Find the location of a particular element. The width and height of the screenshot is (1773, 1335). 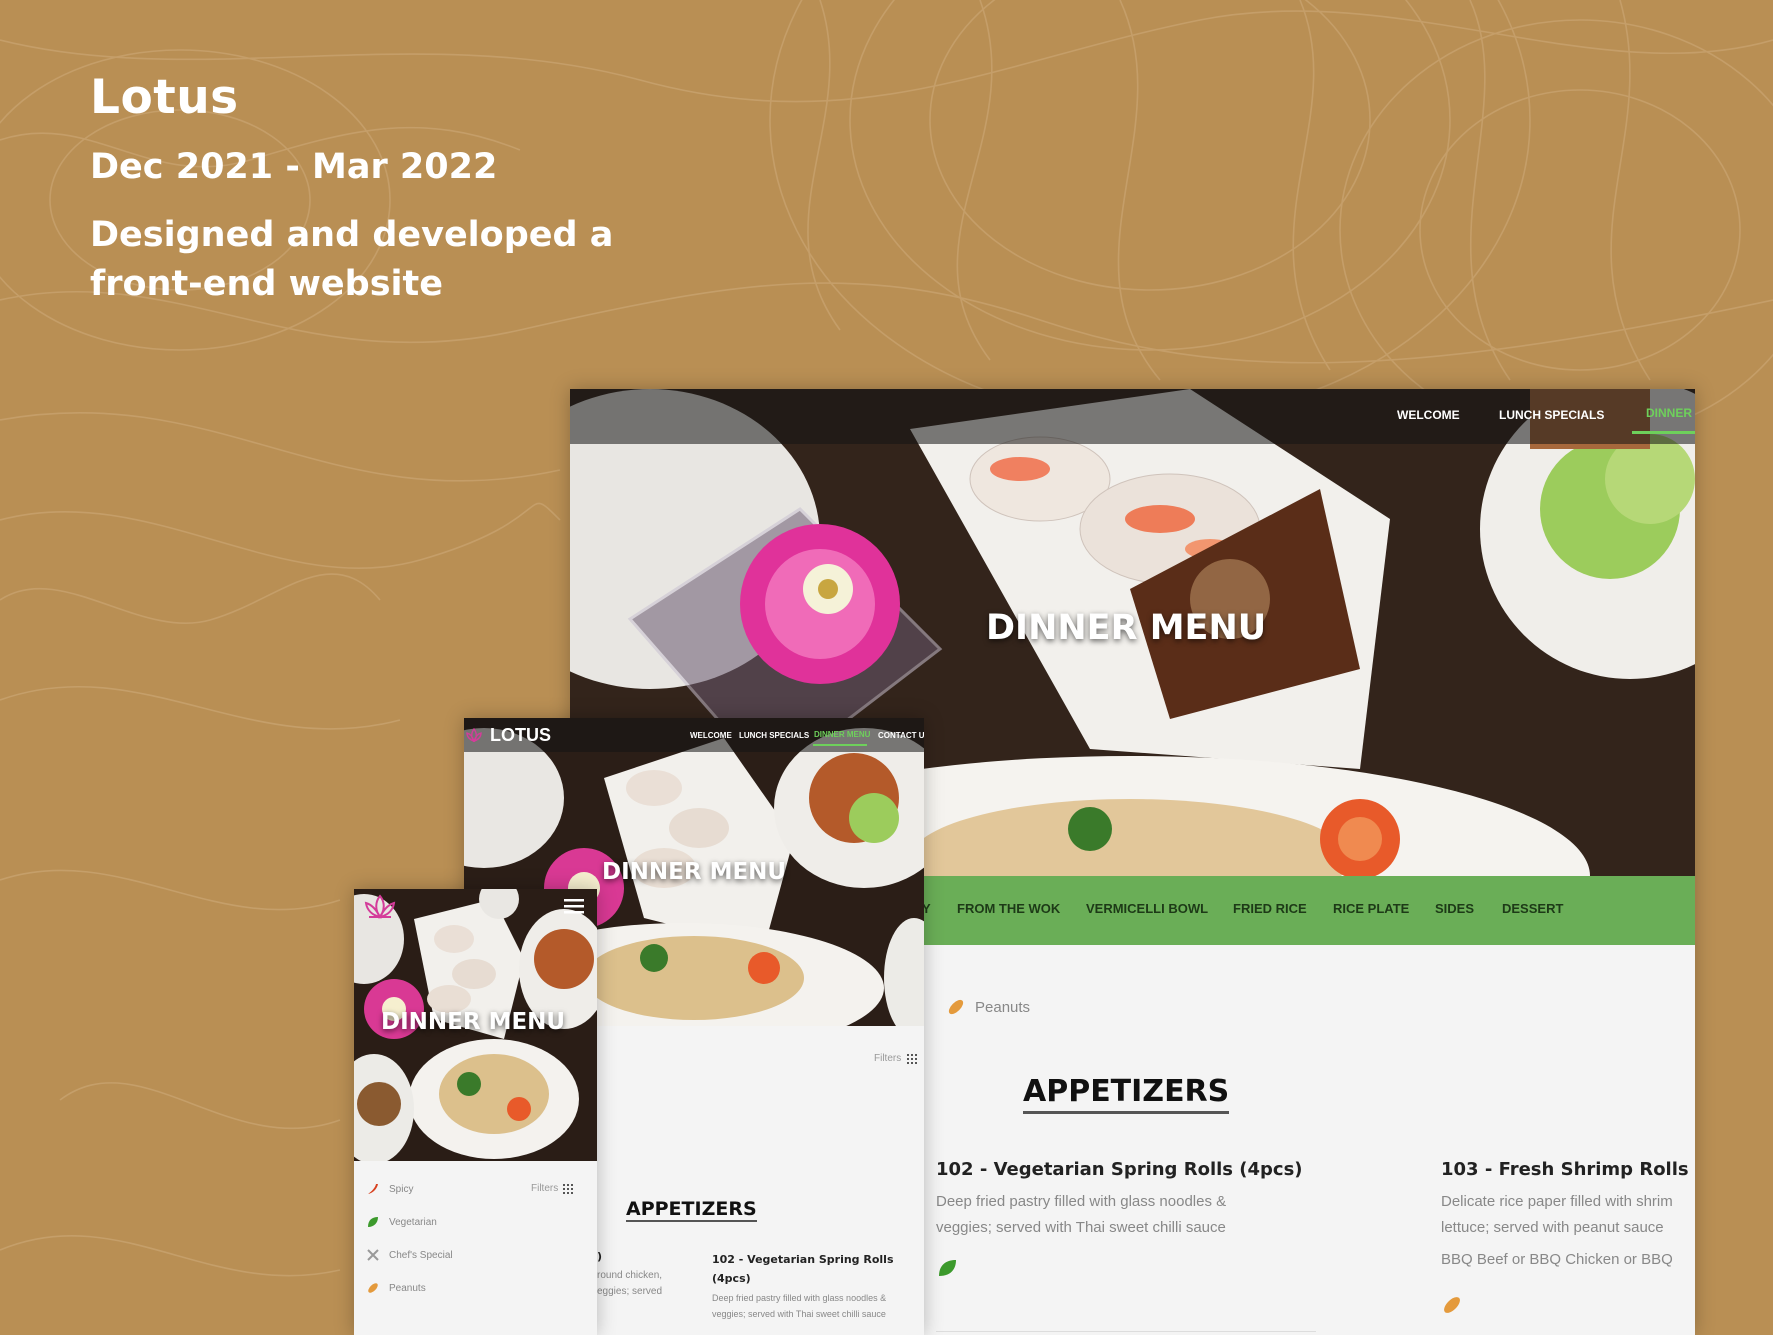

category-rice-plate: RICE PLATE is located at coordinates (1371, 908).